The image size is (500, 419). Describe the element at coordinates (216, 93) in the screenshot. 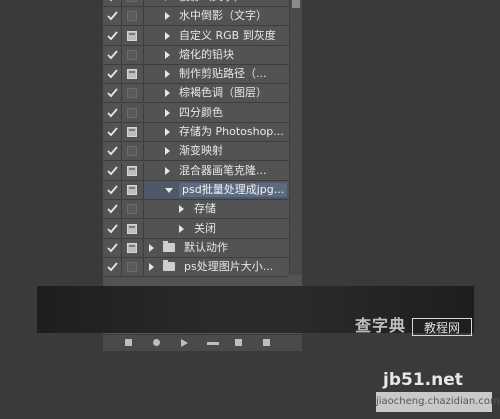

I see `action-content: 棕褐色调（图层）` at that location.